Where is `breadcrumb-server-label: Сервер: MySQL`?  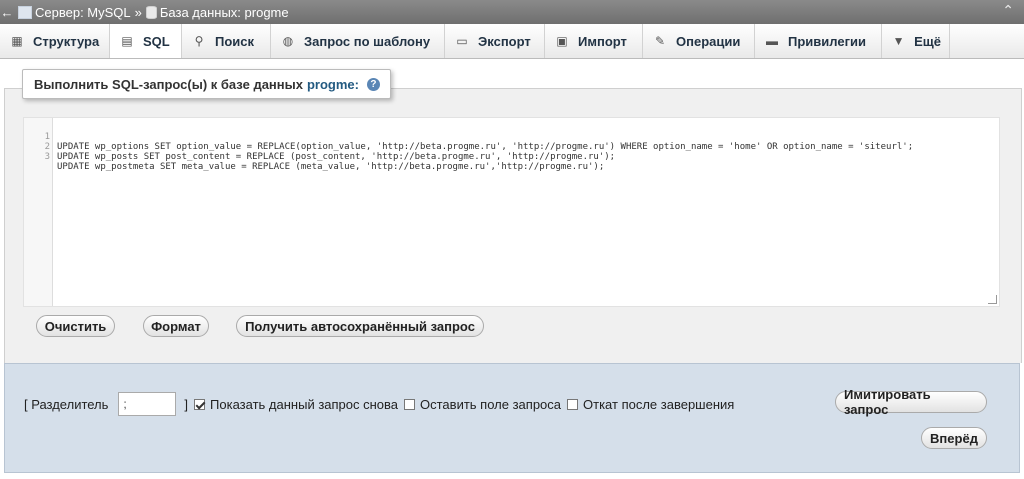 breadcrumb-server-label: Сервер: MySQL is located at coordinates (83, 12).